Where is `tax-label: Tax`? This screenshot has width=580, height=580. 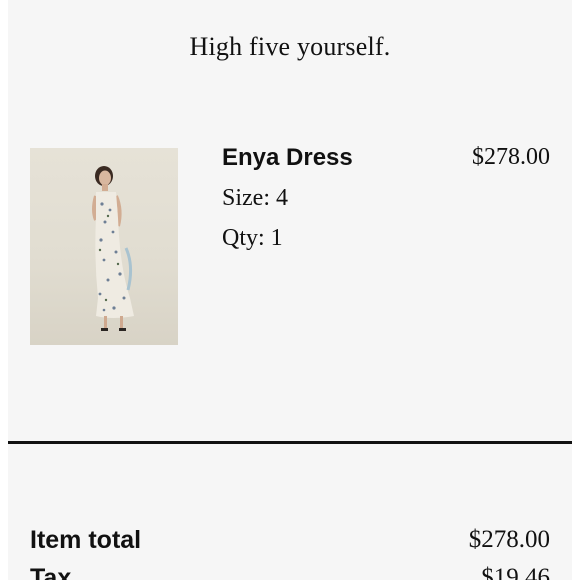
tax-label: Tax is located at coordinates (51, 572).